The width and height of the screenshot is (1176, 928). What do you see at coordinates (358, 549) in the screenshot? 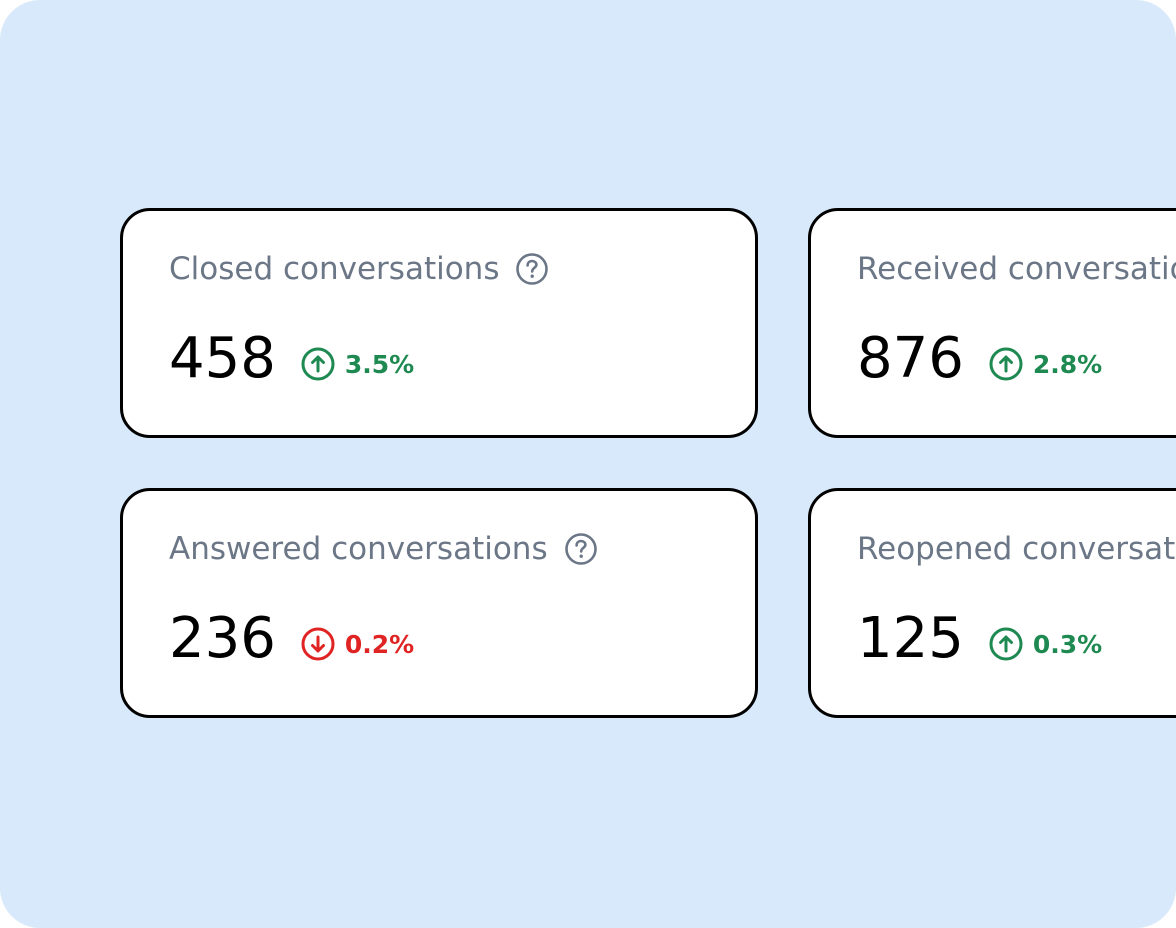
I see `metric-label: Answered conversations` at bounding box center [358, 549].